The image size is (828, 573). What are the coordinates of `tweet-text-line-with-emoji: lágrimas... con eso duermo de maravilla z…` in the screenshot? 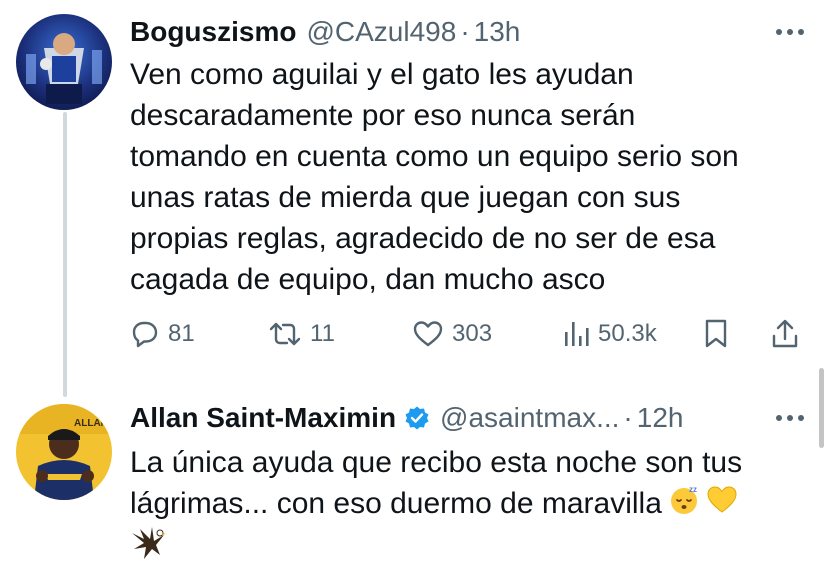 It's located at (464, 505).